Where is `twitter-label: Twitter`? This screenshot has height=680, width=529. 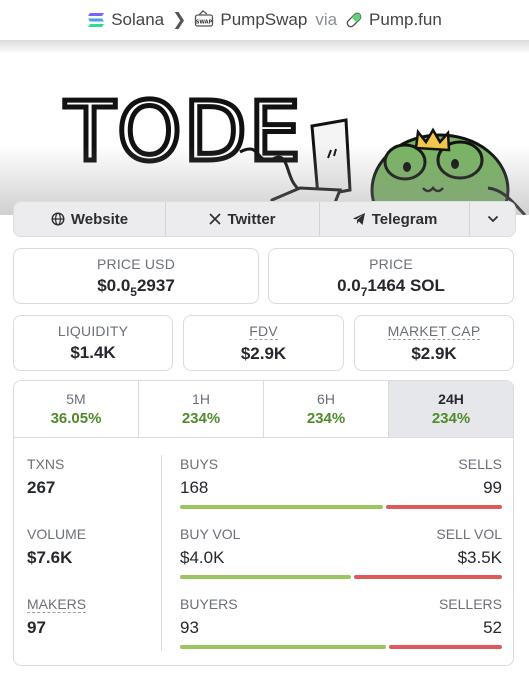 twitter-label: Twitter is located at coordinates (251, 219).